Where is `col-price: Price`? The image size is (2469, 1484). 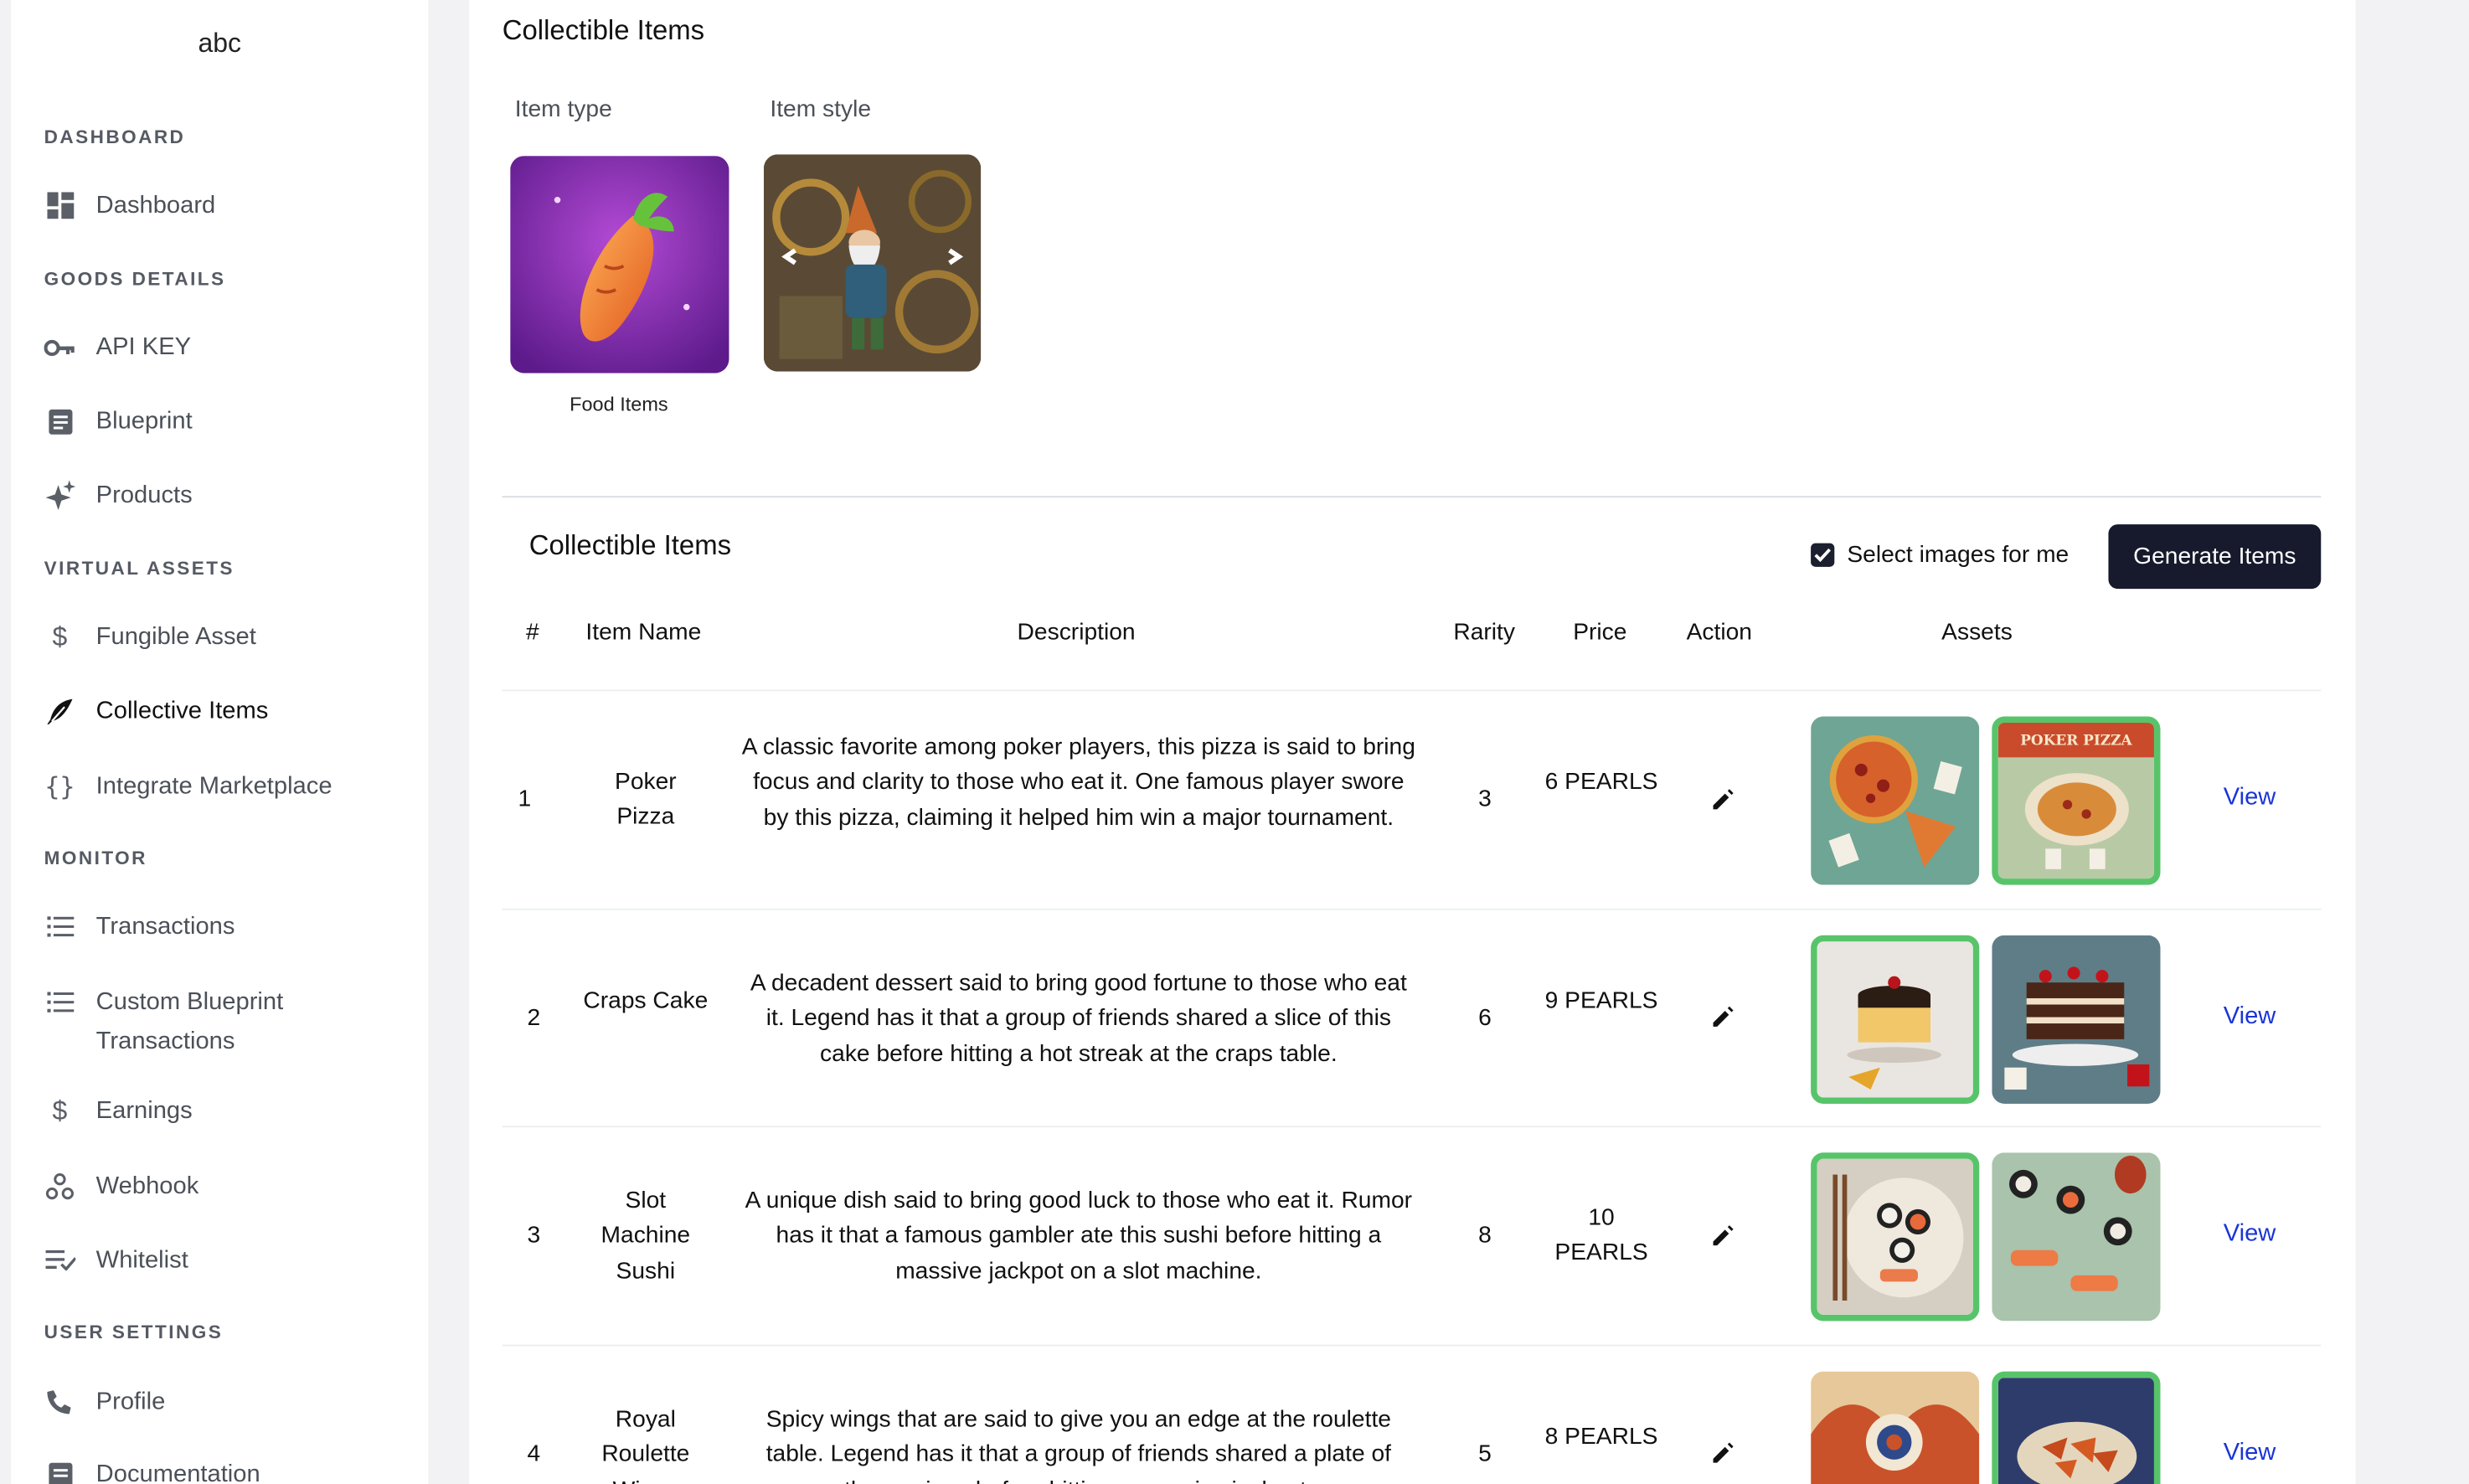
col-price: Price is located at coordinates (1600, 632).